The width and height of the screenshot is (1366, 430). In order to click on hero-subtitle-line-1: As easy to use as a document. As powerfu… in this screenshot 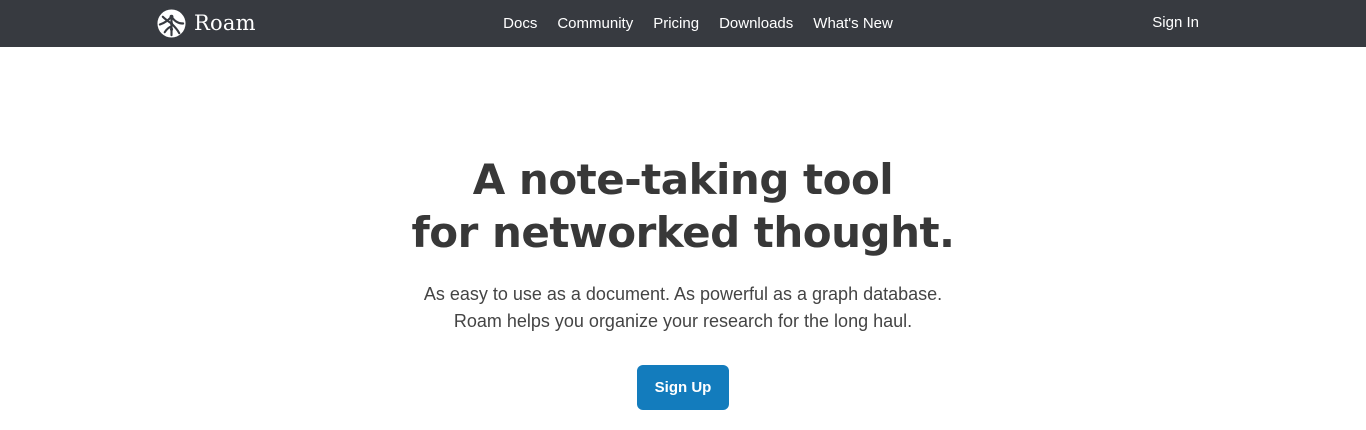, I will do `click(683, 294)`.